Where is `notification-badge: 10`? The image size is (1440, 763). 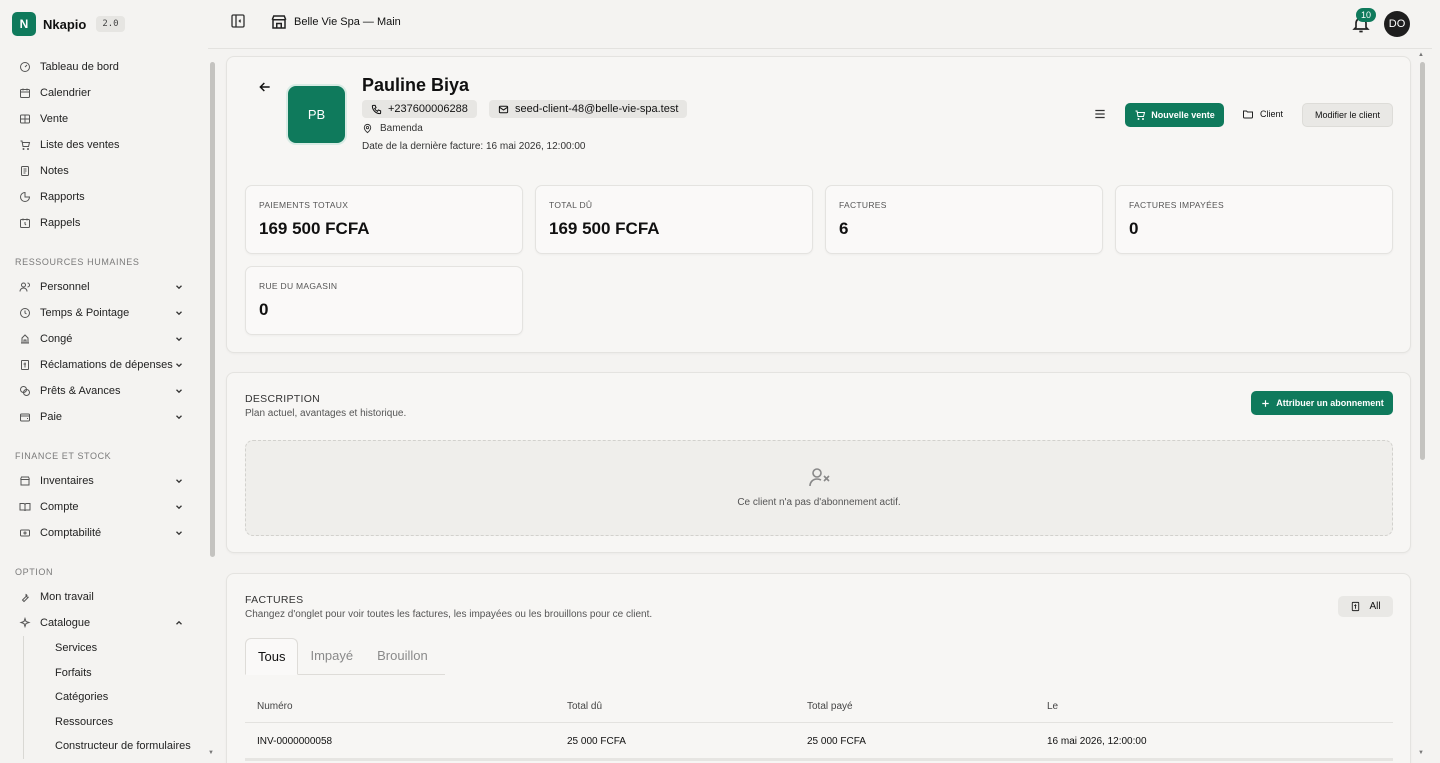
notification-badge: 10 is located at coordinates (1366, 15).